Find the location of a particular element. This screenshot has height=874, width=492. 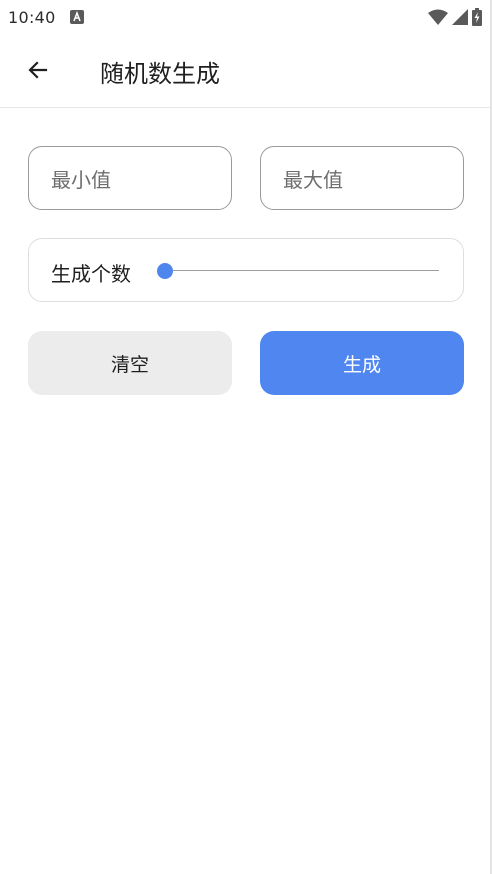

arrow-left-icon is located at coordinates (38, 70).